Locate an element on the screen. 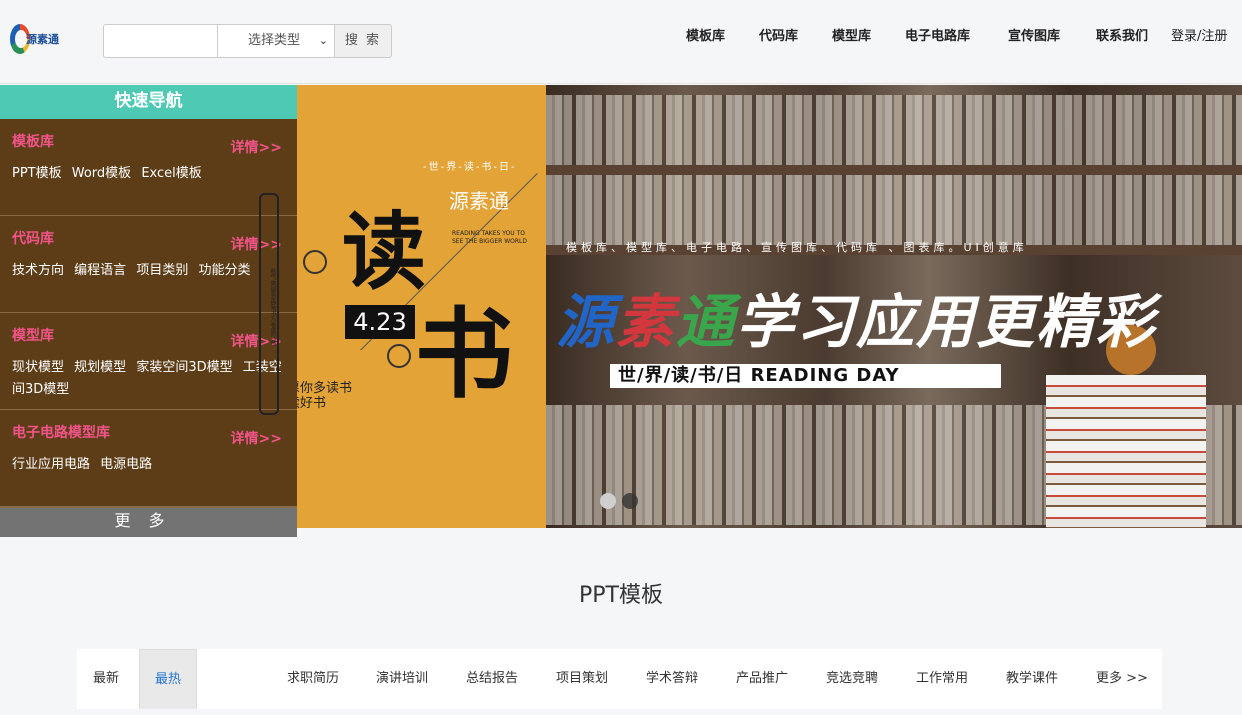 Image resolution: width=1242 pixels, height=715 pixels. carousel-dots is located at coordinates (619, 501).